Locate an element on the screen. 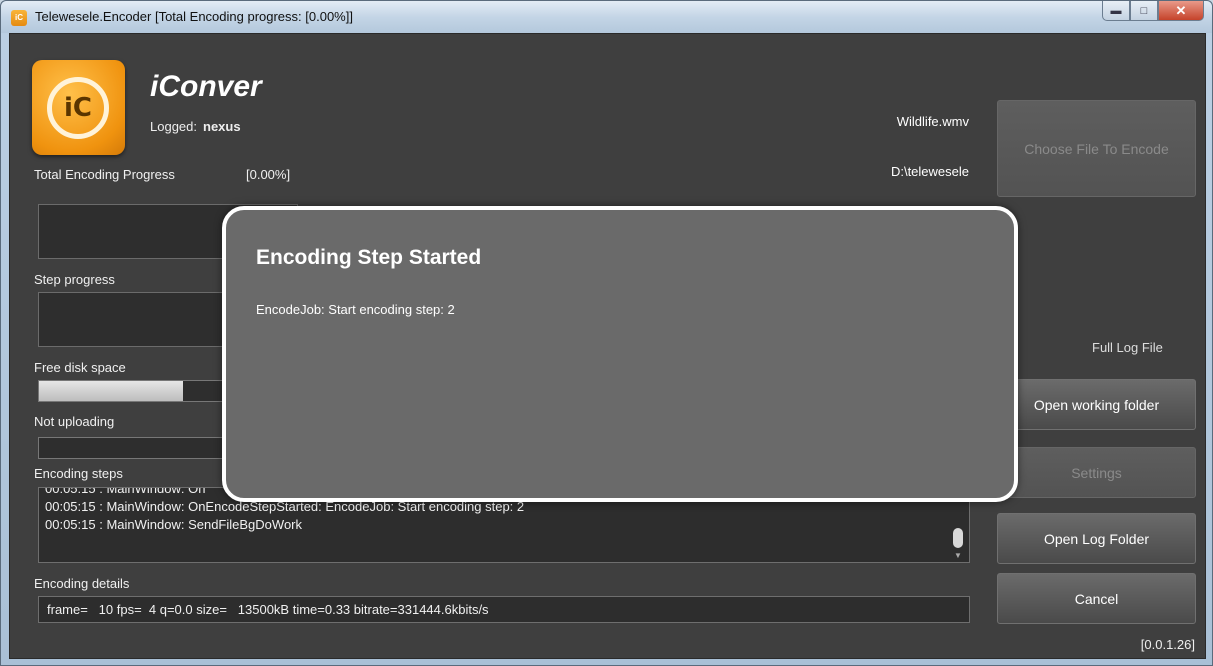 Image resolution: width=1213 pixels, height=666 pixels. logged-user: Logged: nexus is located at coordinates (195, 126).